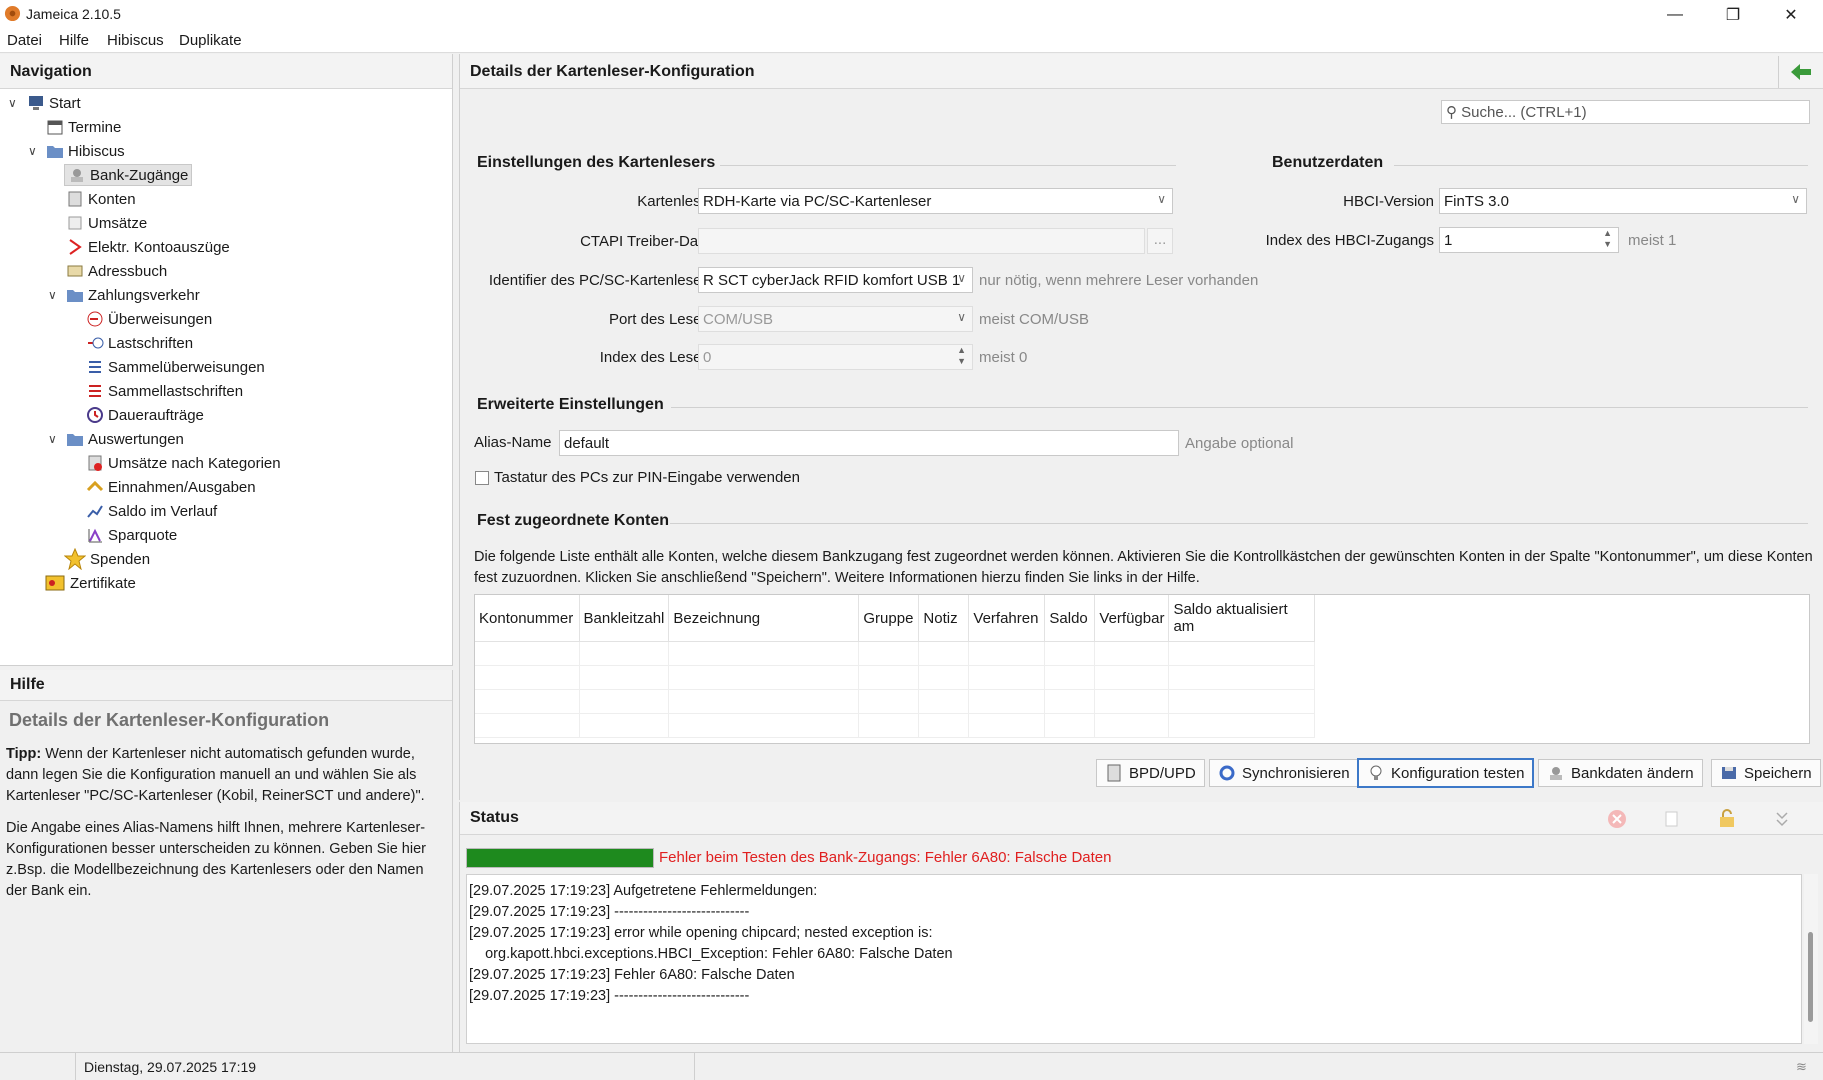 The image size is (1823, 1080). Describe the element at coordinates (85, 151) in the screenshot. I see `tree-item-hibiscus: Hibiscus` at that location.